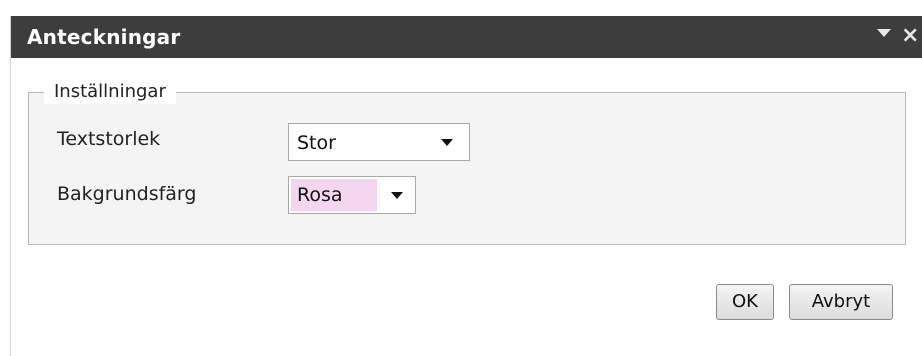  I want to click on text-size-value: Stor, so click(316, 143).